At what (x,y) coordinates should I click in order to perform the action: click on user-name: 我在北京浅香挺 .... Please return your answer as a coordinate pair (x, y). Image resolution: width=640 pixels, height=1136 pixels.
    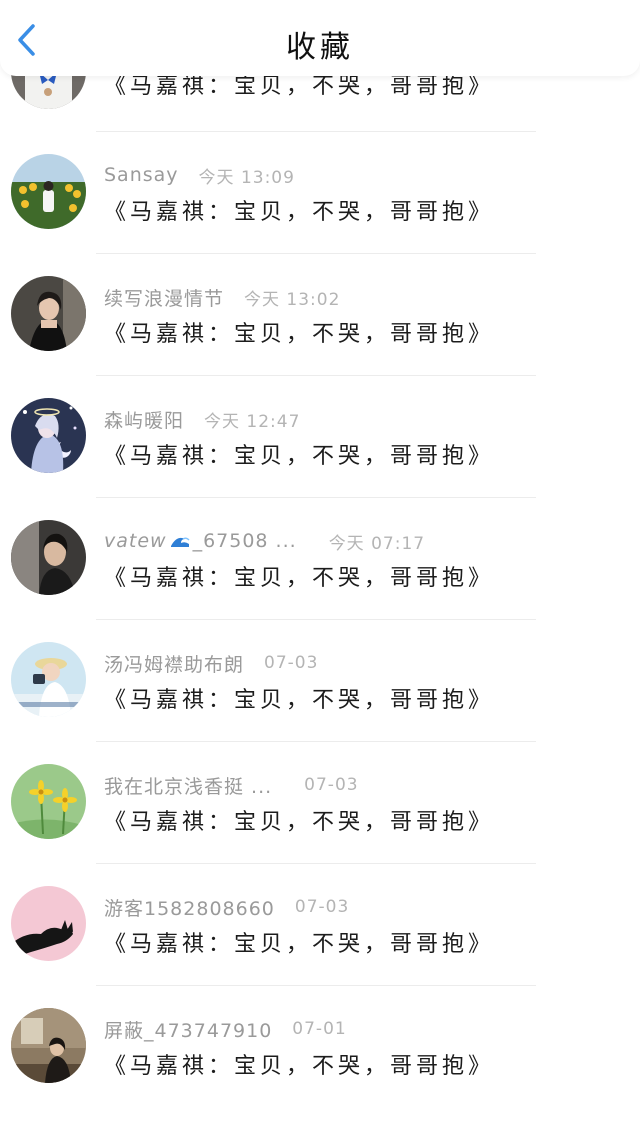
    Looking at the image, I should click on (188, 785).